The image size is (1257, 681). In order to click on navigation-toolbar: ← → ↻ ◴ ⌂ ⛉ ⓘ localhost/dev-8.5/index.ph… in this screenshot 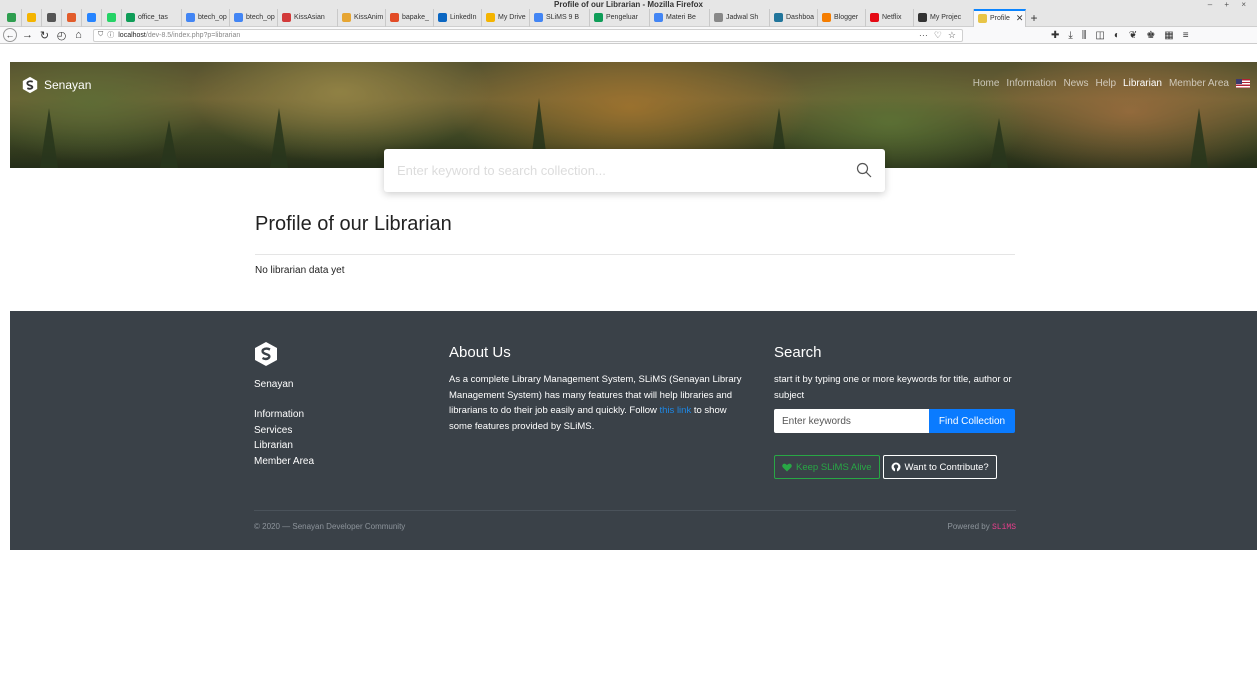, I will do `click(628, 35)`.